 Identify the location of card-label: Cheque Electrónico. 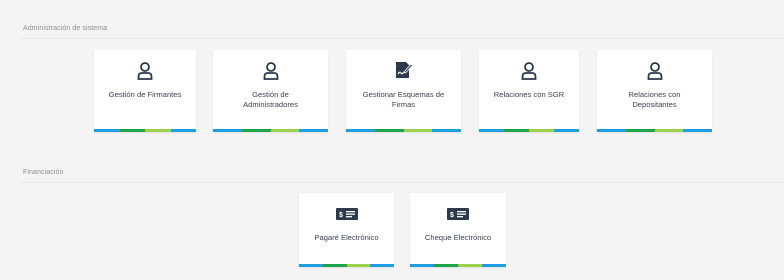
(458, 237).